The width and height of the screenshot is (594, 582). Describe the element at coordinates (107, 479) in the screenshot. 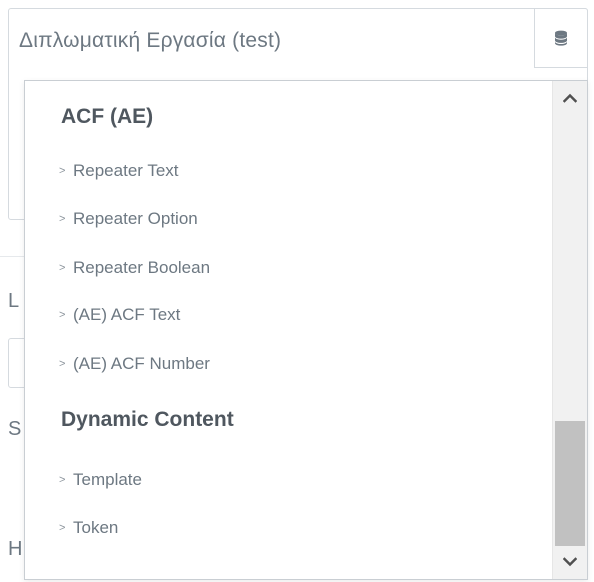

I see `option-label: Template` at that location.